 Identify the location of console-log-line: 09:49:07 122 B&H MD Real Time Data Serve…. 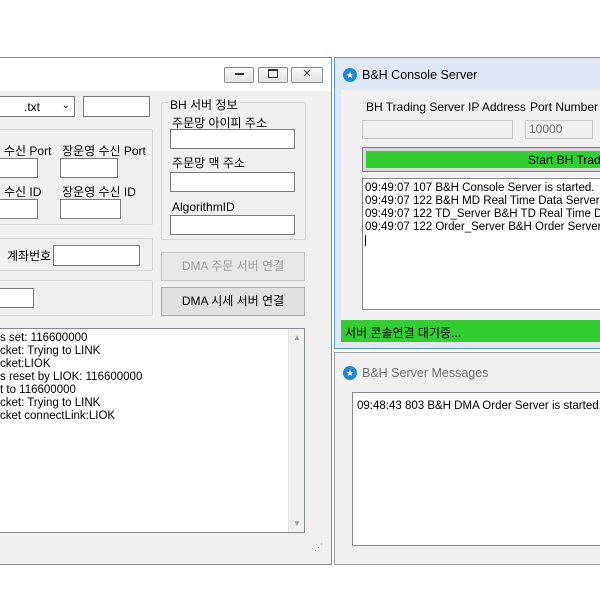
(482, 201).